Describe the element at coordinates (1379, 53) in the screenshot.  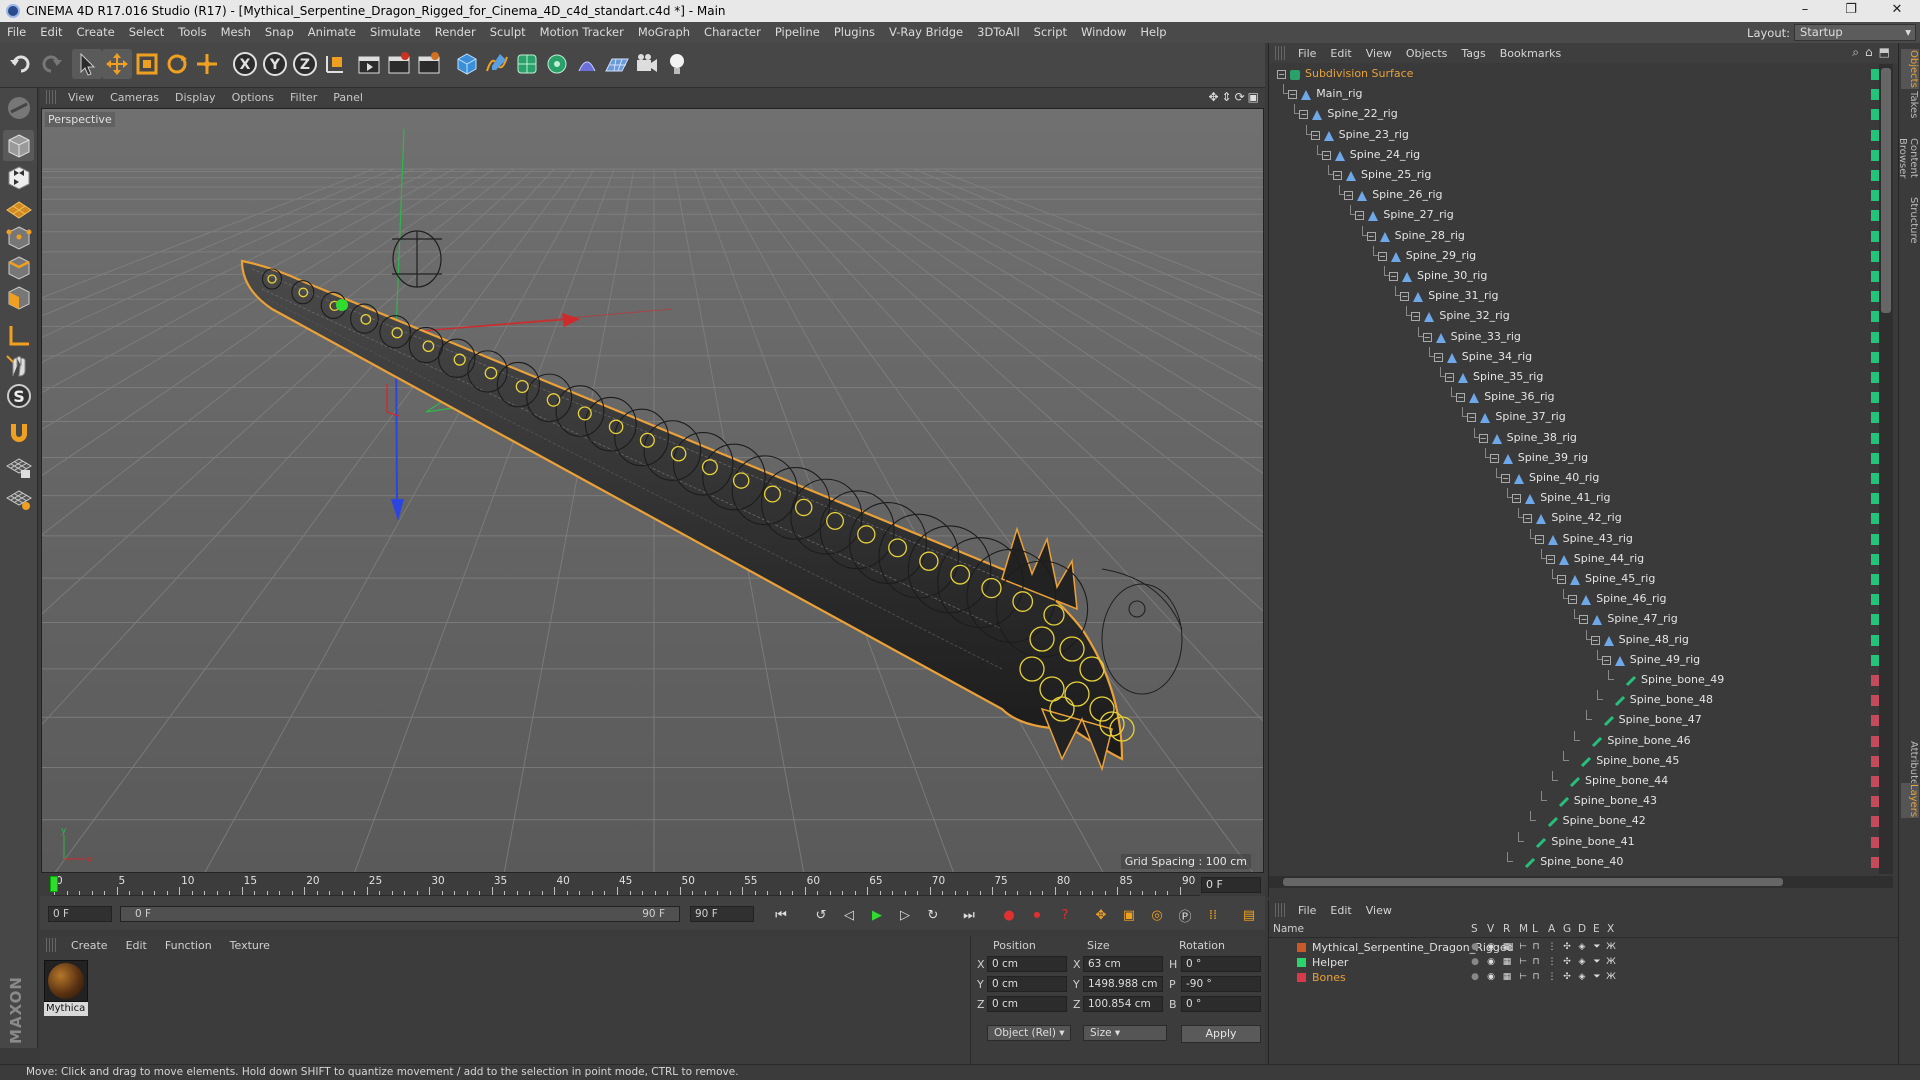
I see `object-menu-view: View` at that location.